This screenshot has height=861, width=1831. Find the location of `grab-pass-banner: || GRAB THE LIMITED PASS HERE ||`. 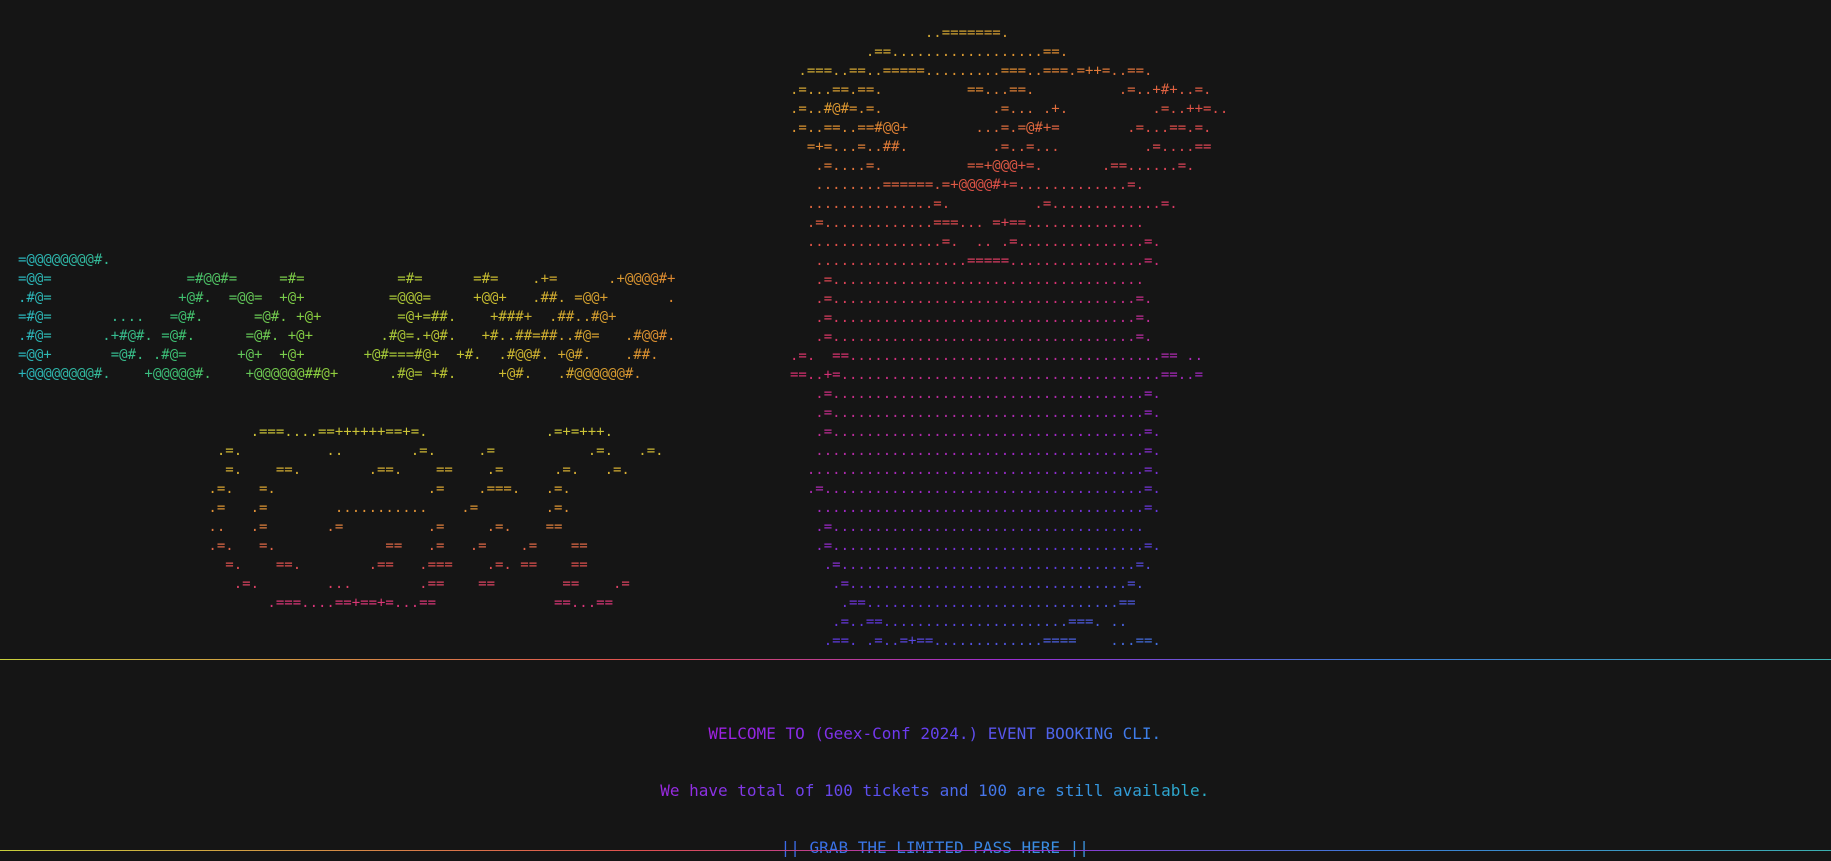

grab-pass-banner: || GRAB THE LIMITED PASS HERE || is located at coordinates (934, 847).